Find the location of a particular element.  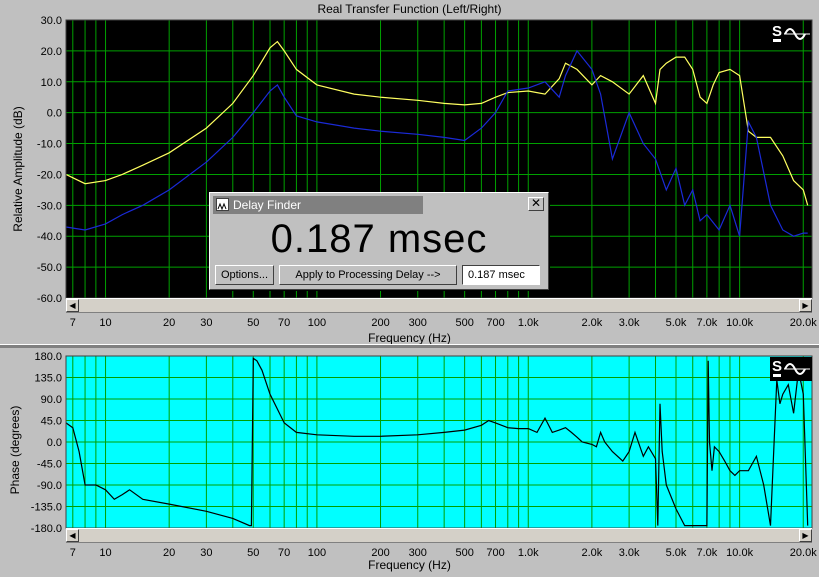

dialog-titlebar: Delay Finder is located at coordinates (318, 205).